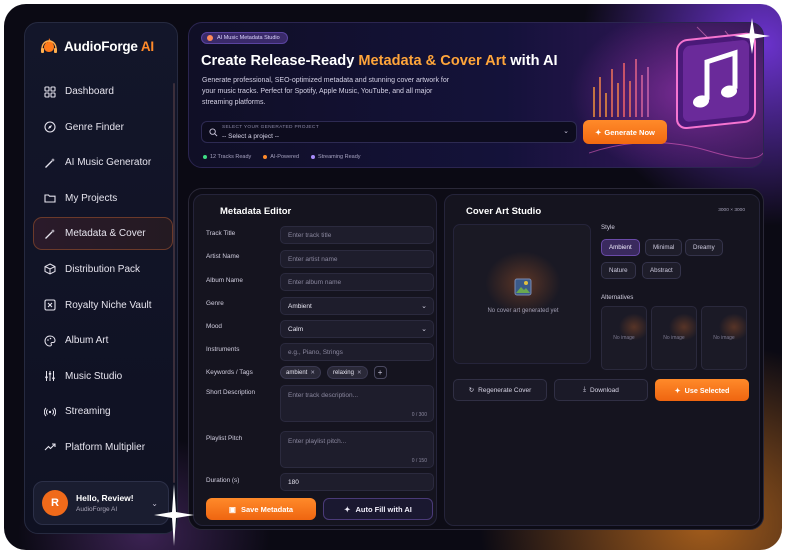 This screenshot has height=554, width=788. Describe the element at coordinates (223, 480) in the screenshot. I see `duration-label: Duration (s)` at that location.